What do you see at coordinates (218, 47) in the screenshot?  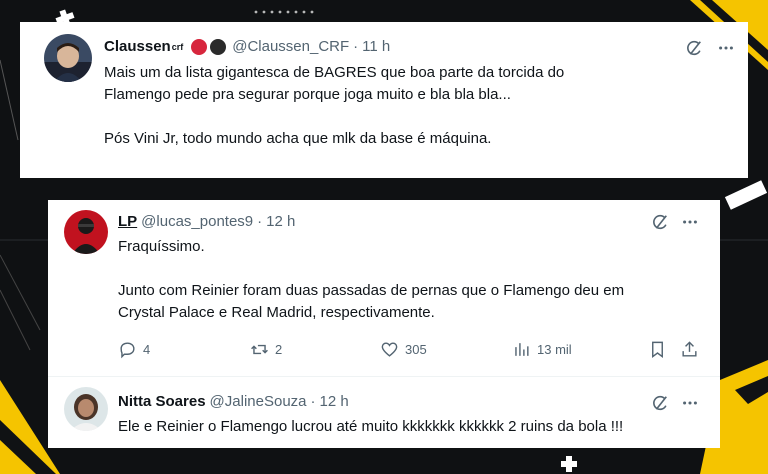 I see `black-badge-icon` at bounding box center [218, 47].